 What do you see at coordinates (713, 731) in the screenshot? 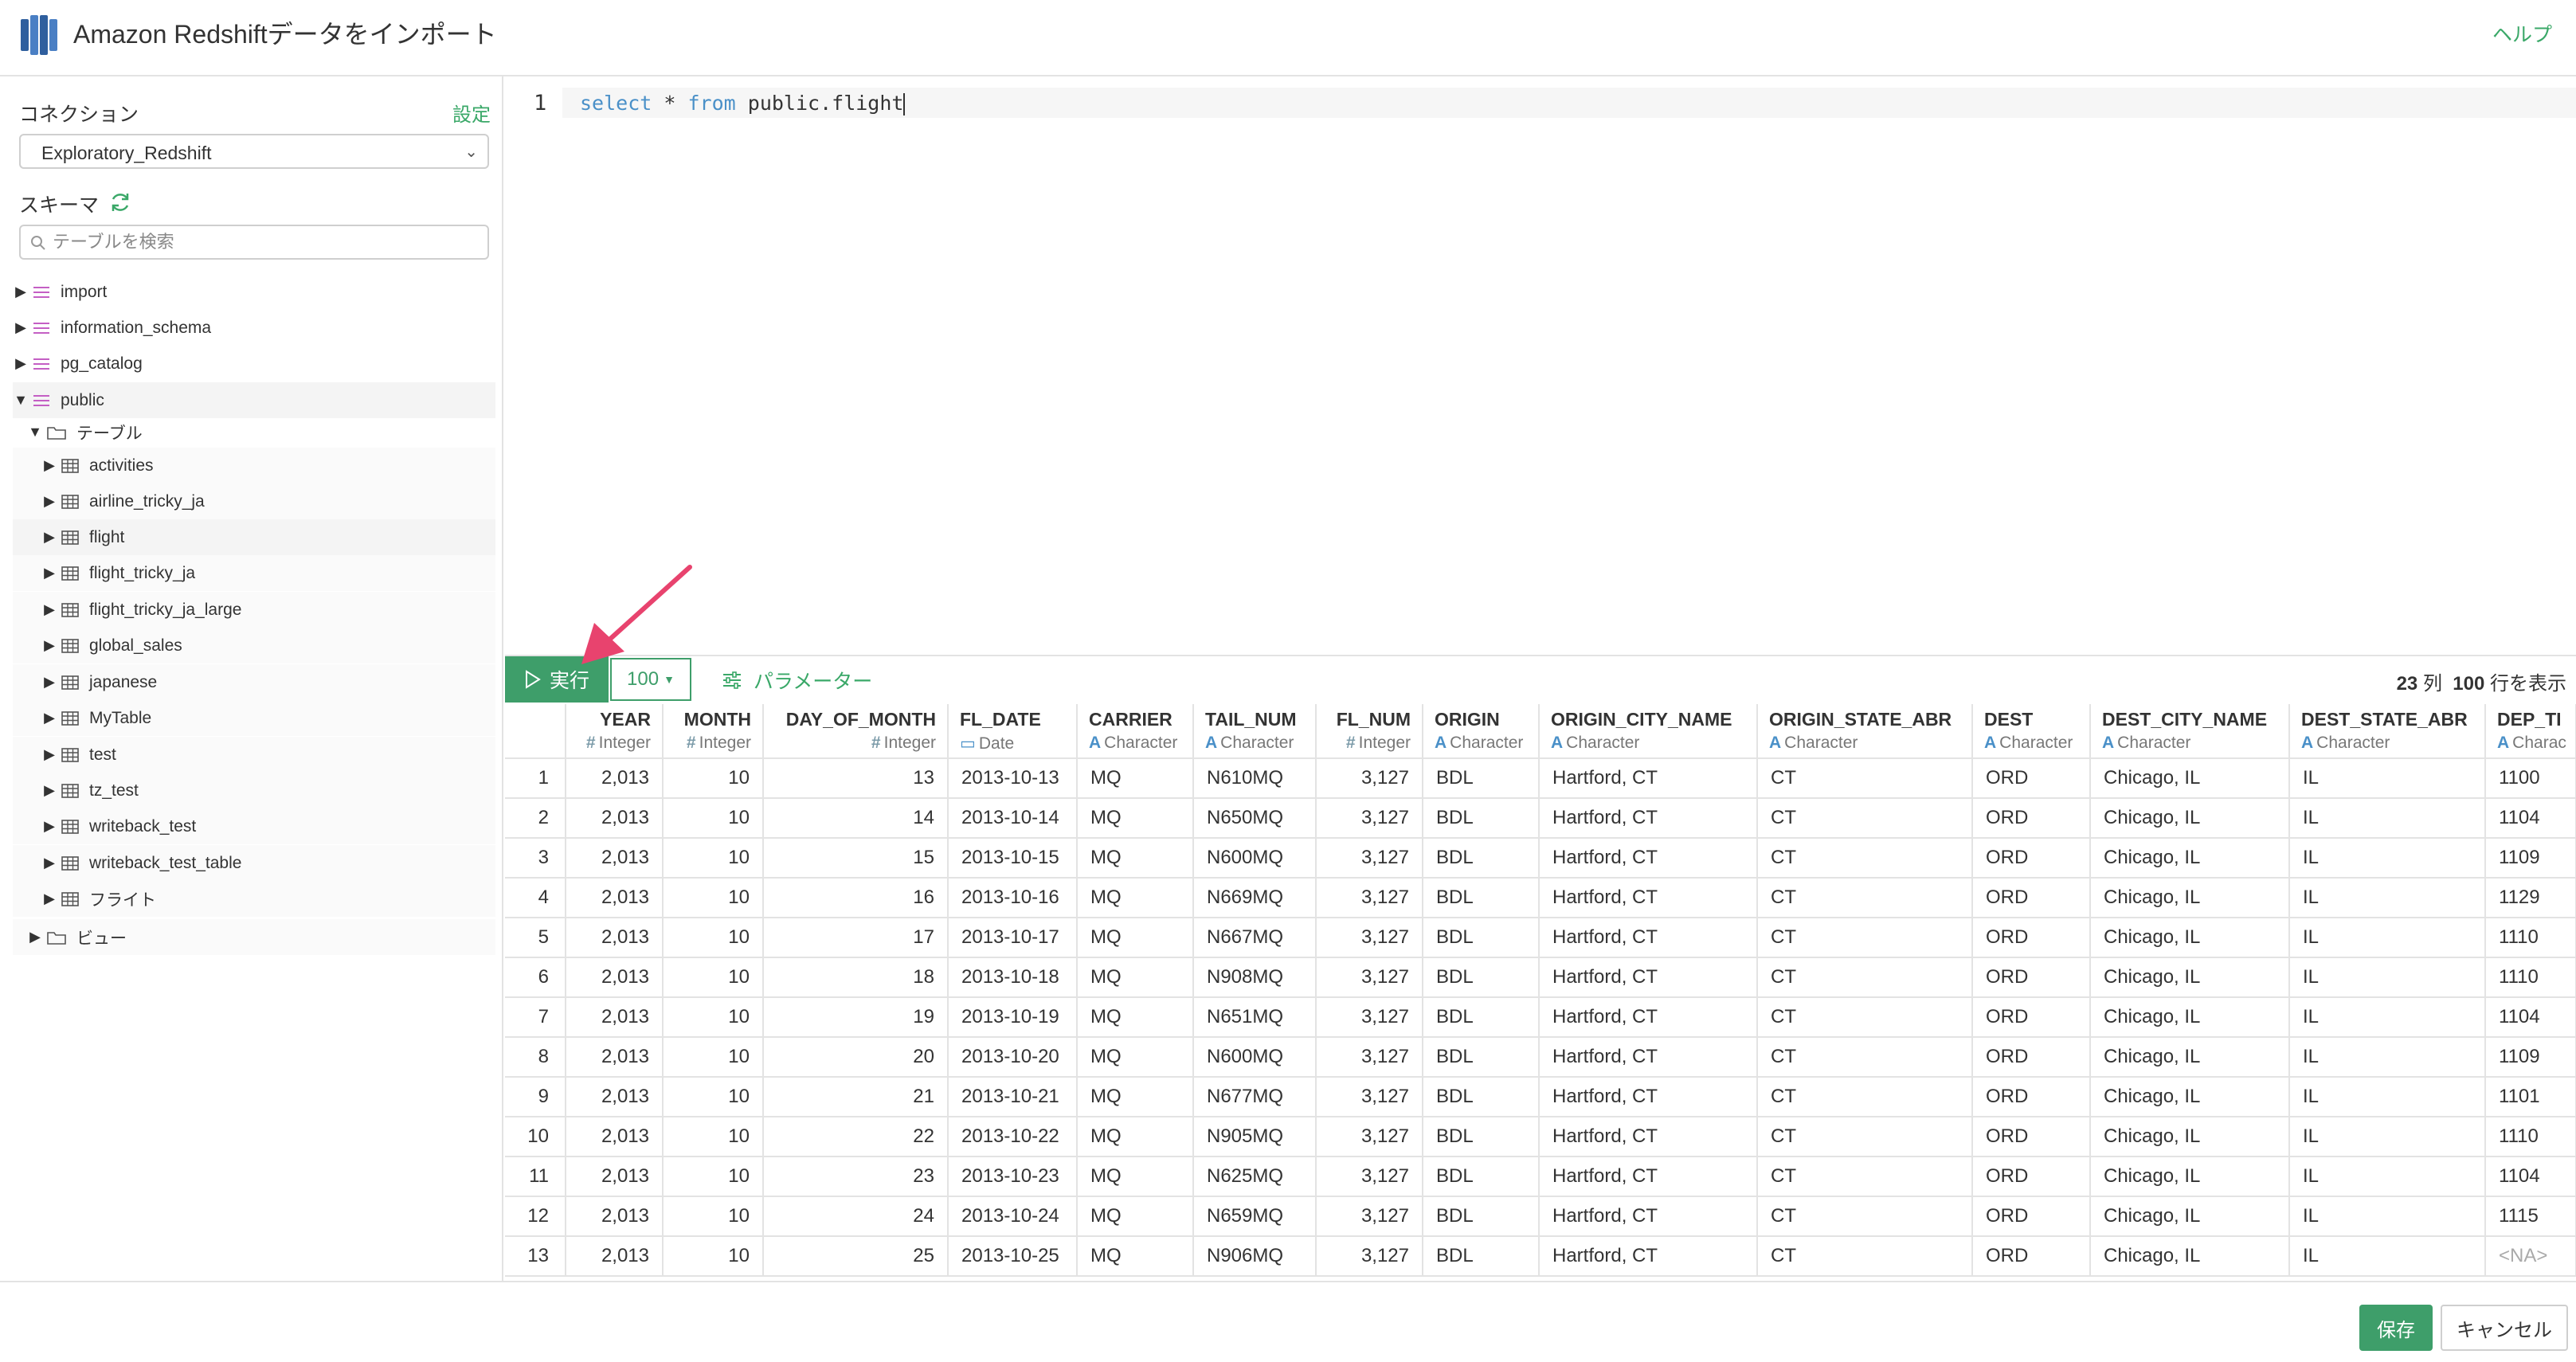
I see `column-header: MONTH # Integer` at bounding box center [713, 731].